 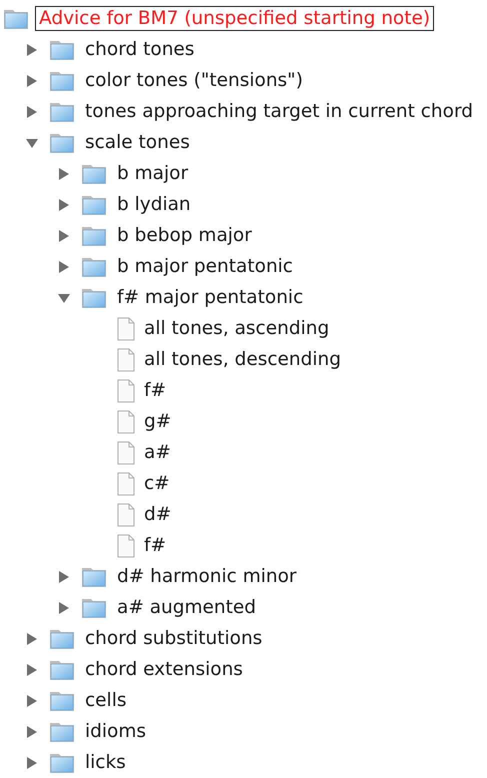 What do you see at coordinates (139, 49) in the screenshot?
I see `tree-item: chord tones` at bounding box center [139, 49].